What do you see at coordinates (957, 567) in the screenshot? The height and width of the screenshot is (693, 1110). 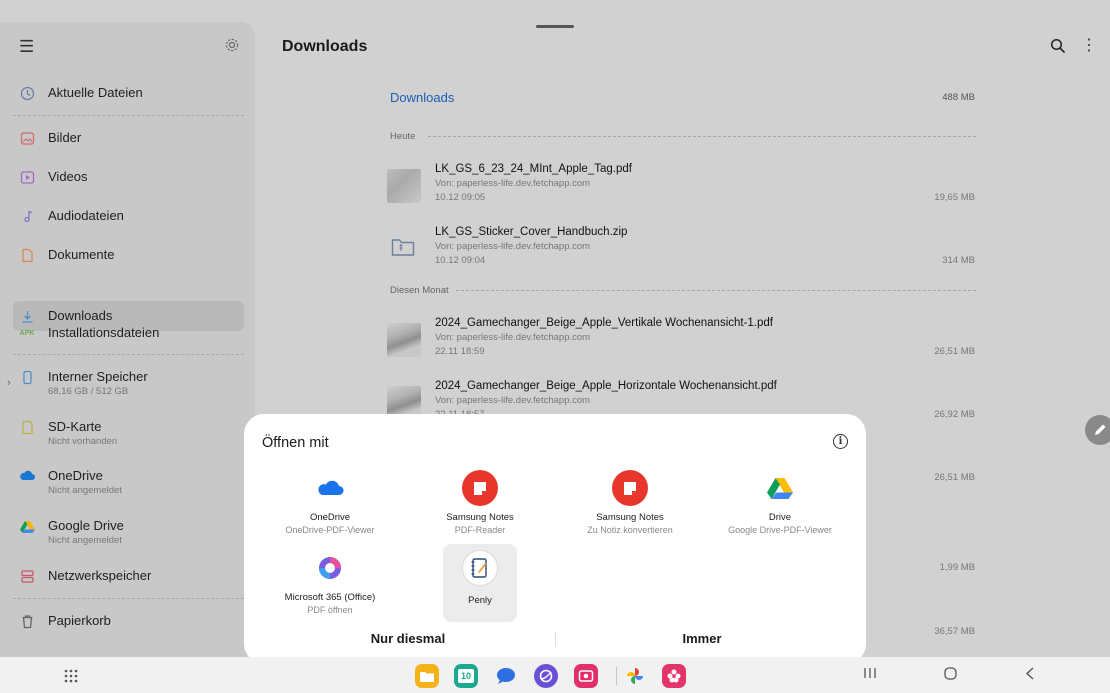 I see `file-size: 1,99 MB` at bounding box center [957, 567].